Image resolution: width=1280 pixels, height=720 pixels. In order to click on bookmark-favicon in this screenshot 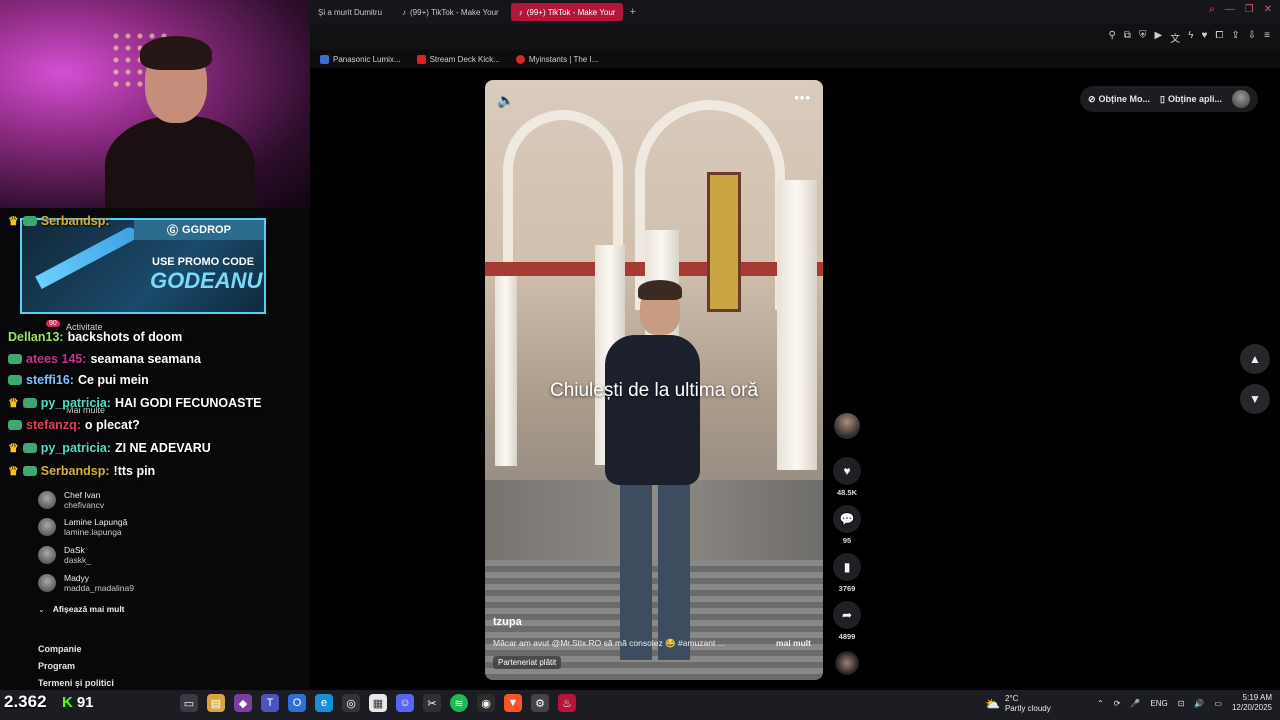, I will do `click(324, 59)`.